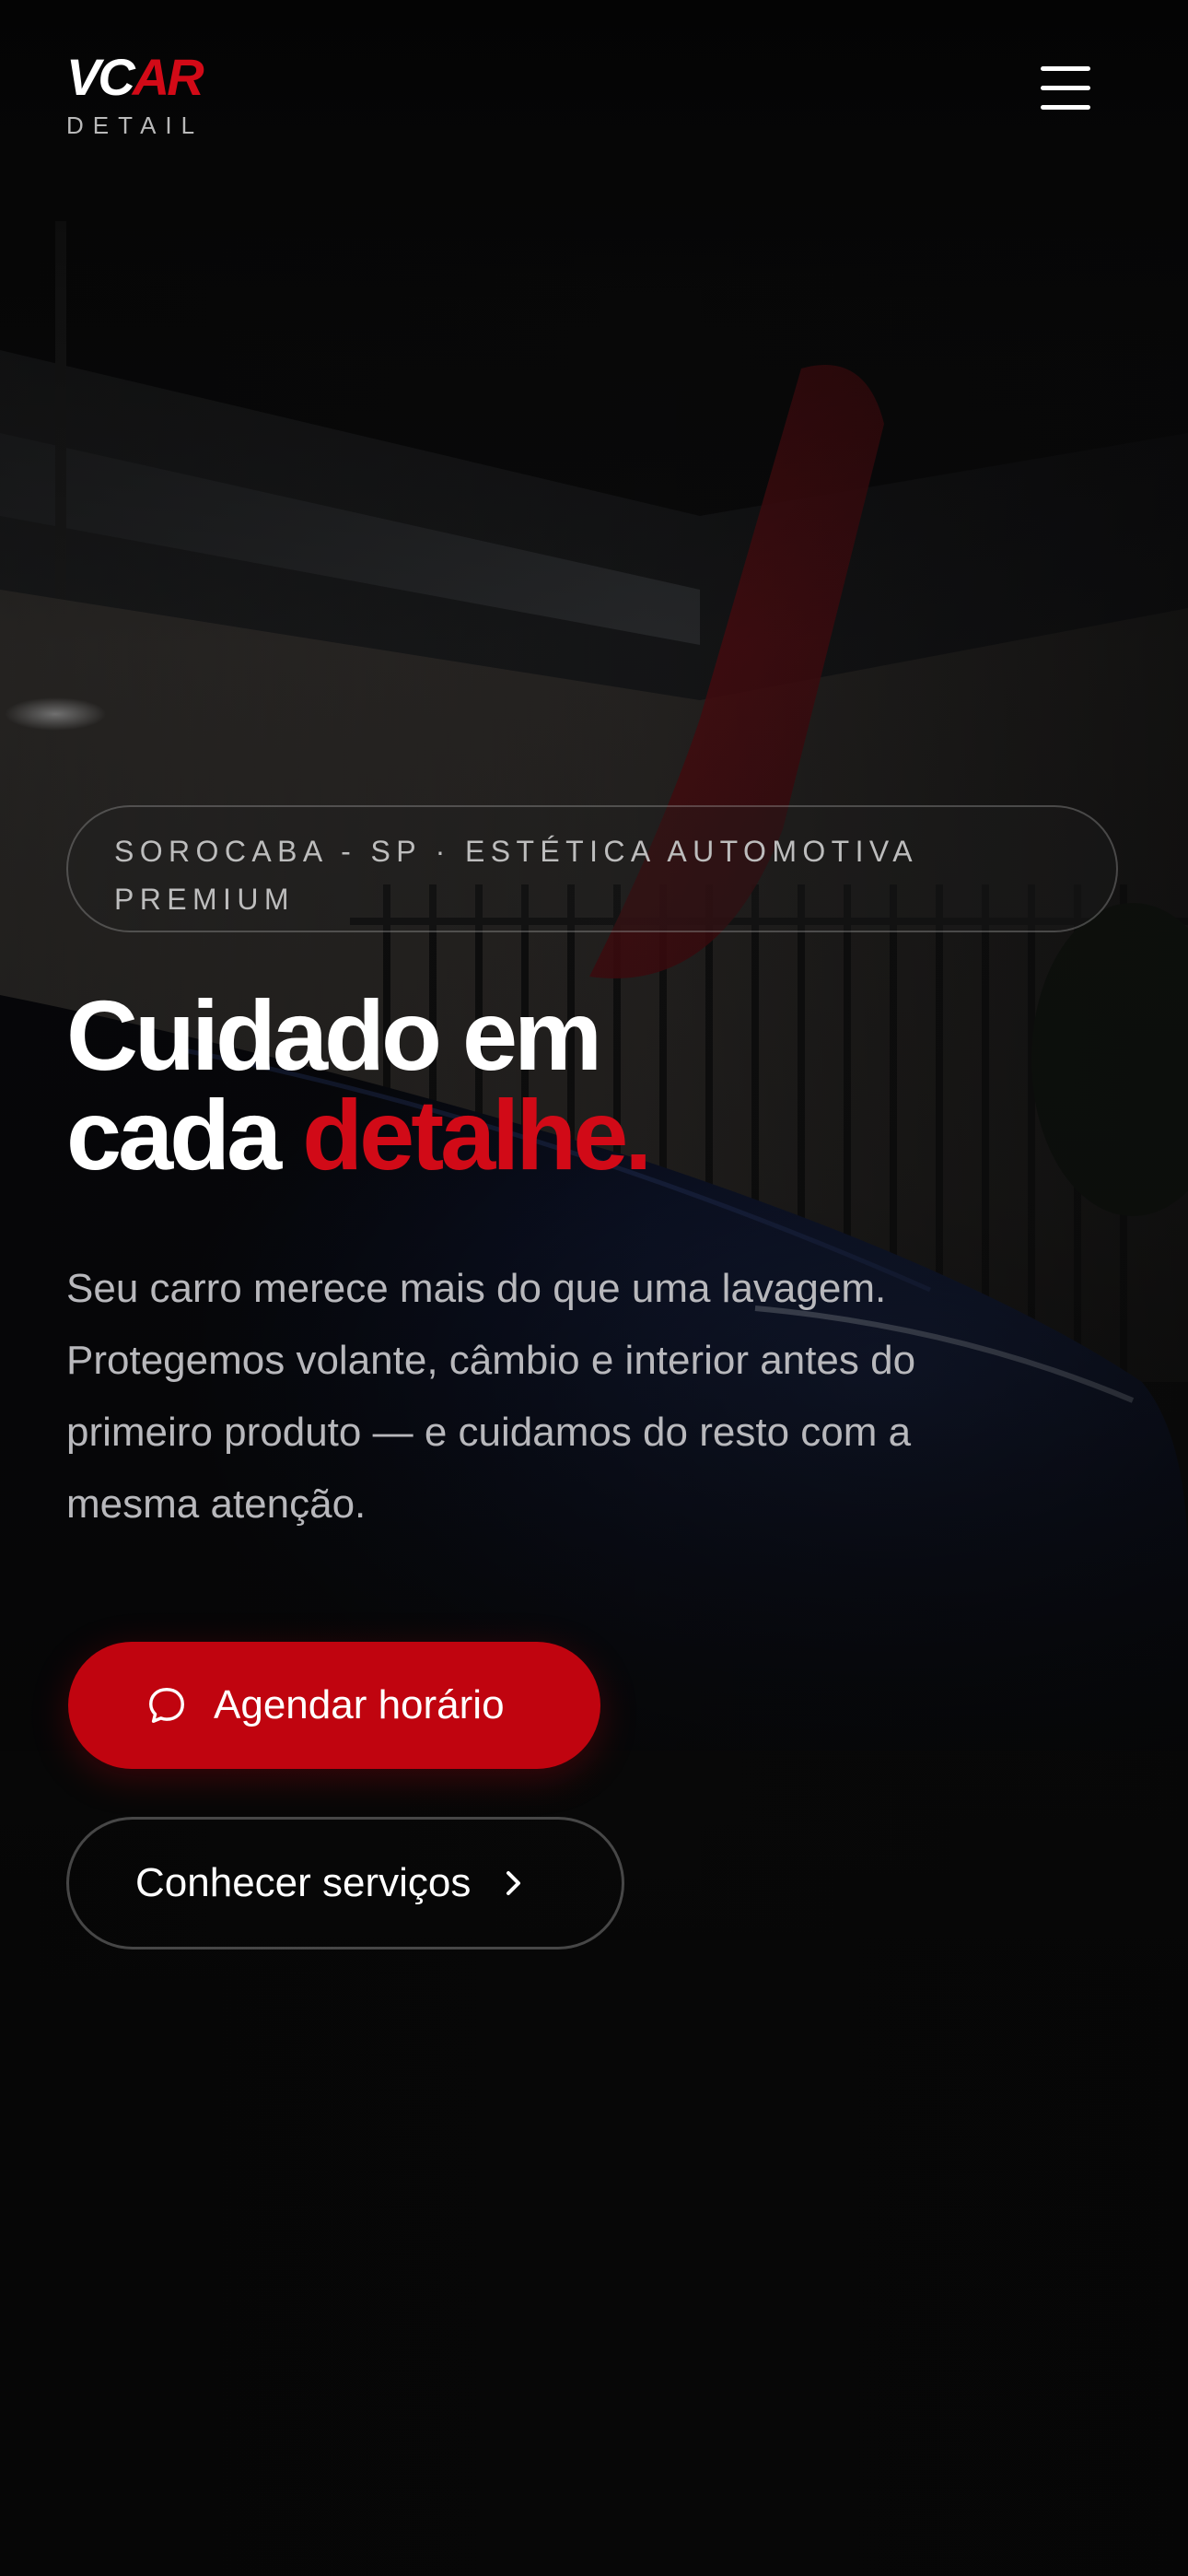 The image size is (1188, 2576). What do you see at coordinates (1065, 107) in the screenshot?
I see `menu-line-bottom` at bounding box center [1065, 107].